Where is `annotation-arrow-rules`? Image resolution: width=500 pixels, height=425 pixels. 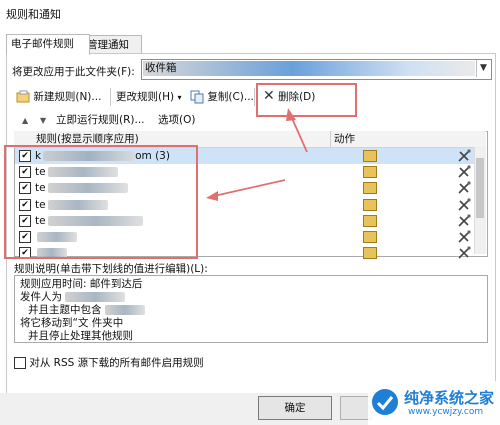 annotation-arrow-rules is located at coordinates (249, 188).